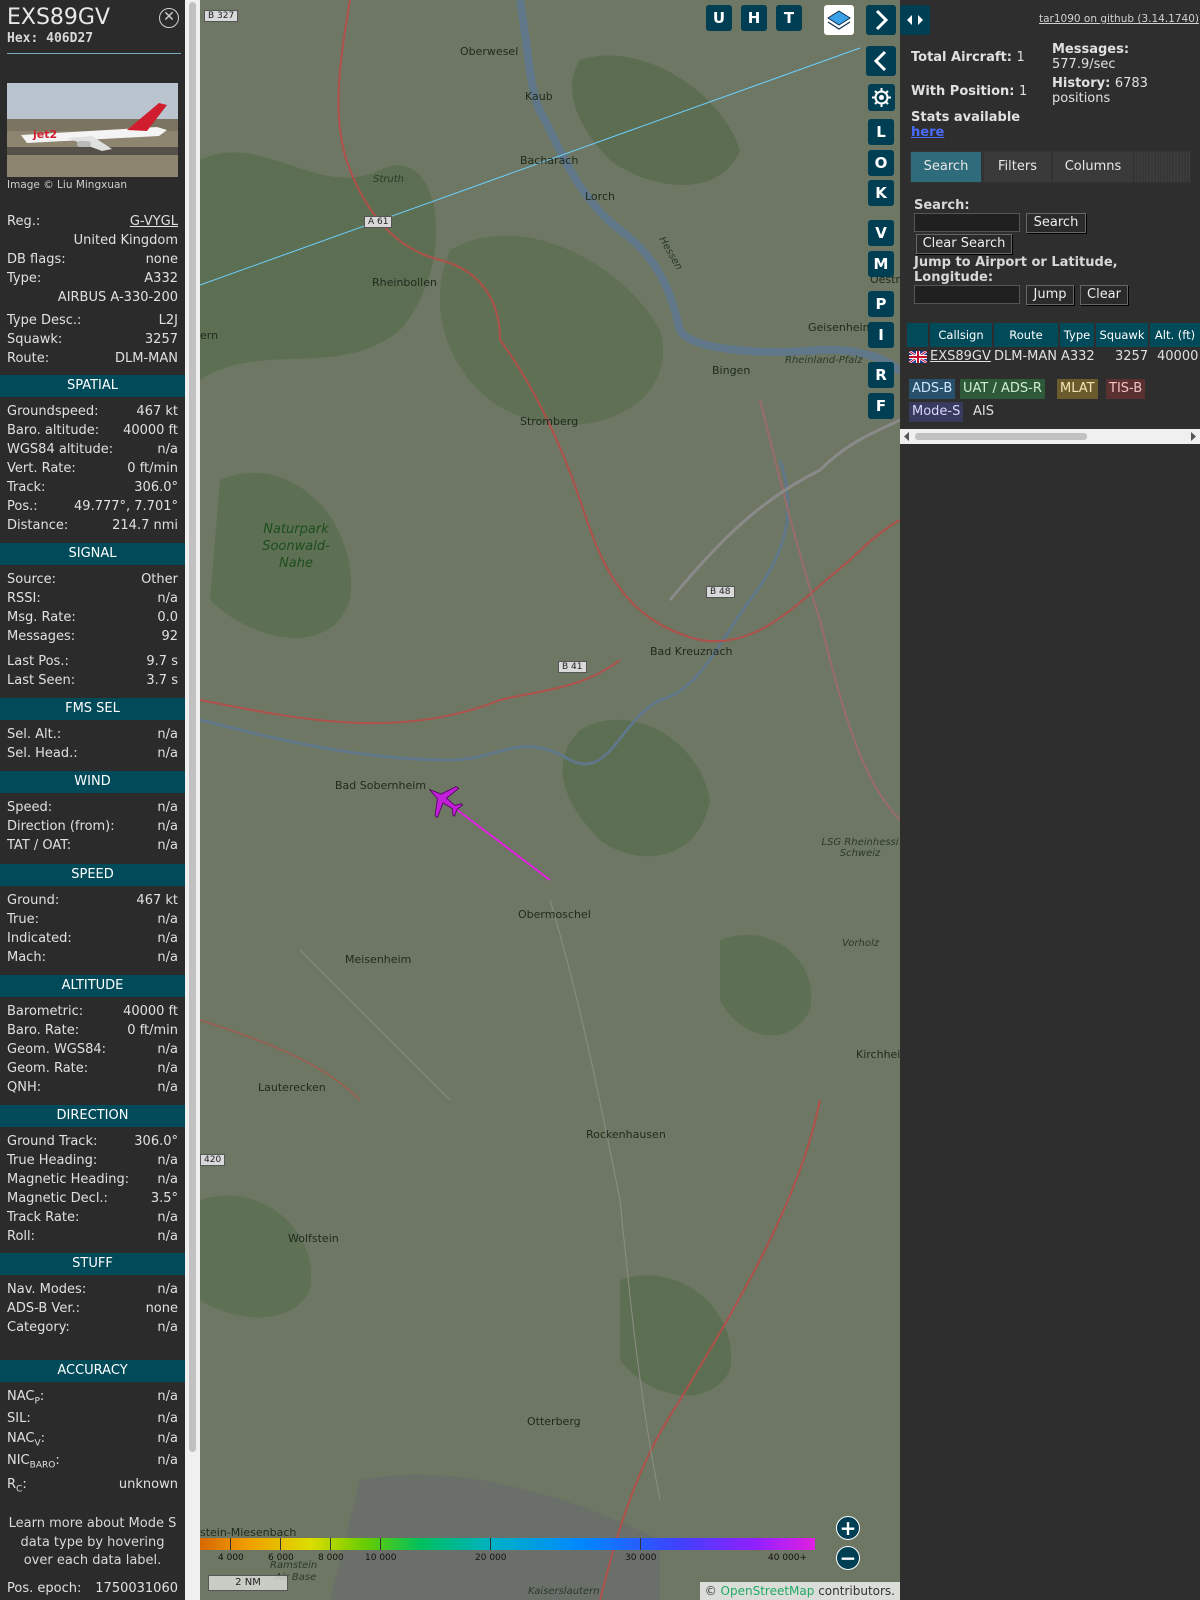 This screenshot has height=1600, width=1200. I want to click on table-header-altitude: Alt. (ft), so click(1175, 335).